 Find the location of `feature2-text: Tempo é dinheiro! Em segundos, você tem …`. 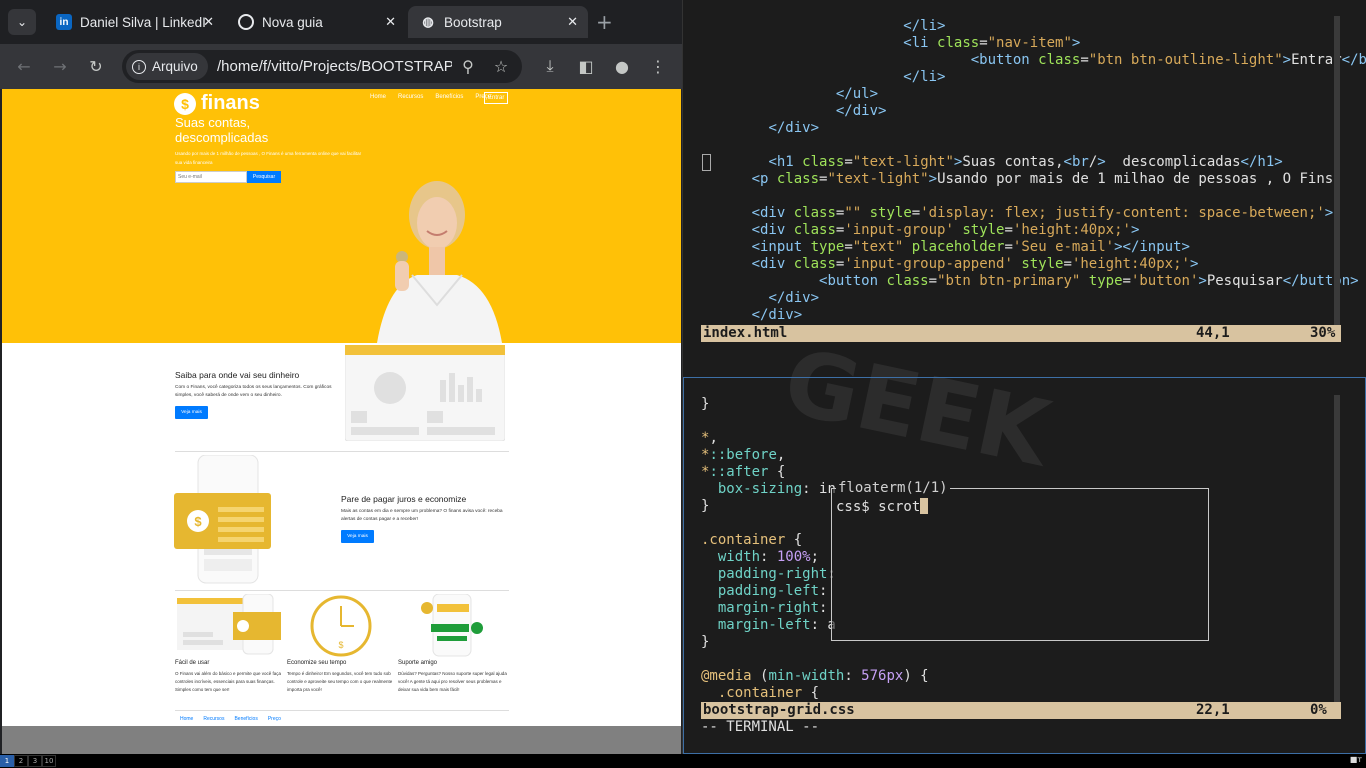

feature2-text: Tempo é dinheiro! Em segundos, você tem … is located at coordinates (340, 681).